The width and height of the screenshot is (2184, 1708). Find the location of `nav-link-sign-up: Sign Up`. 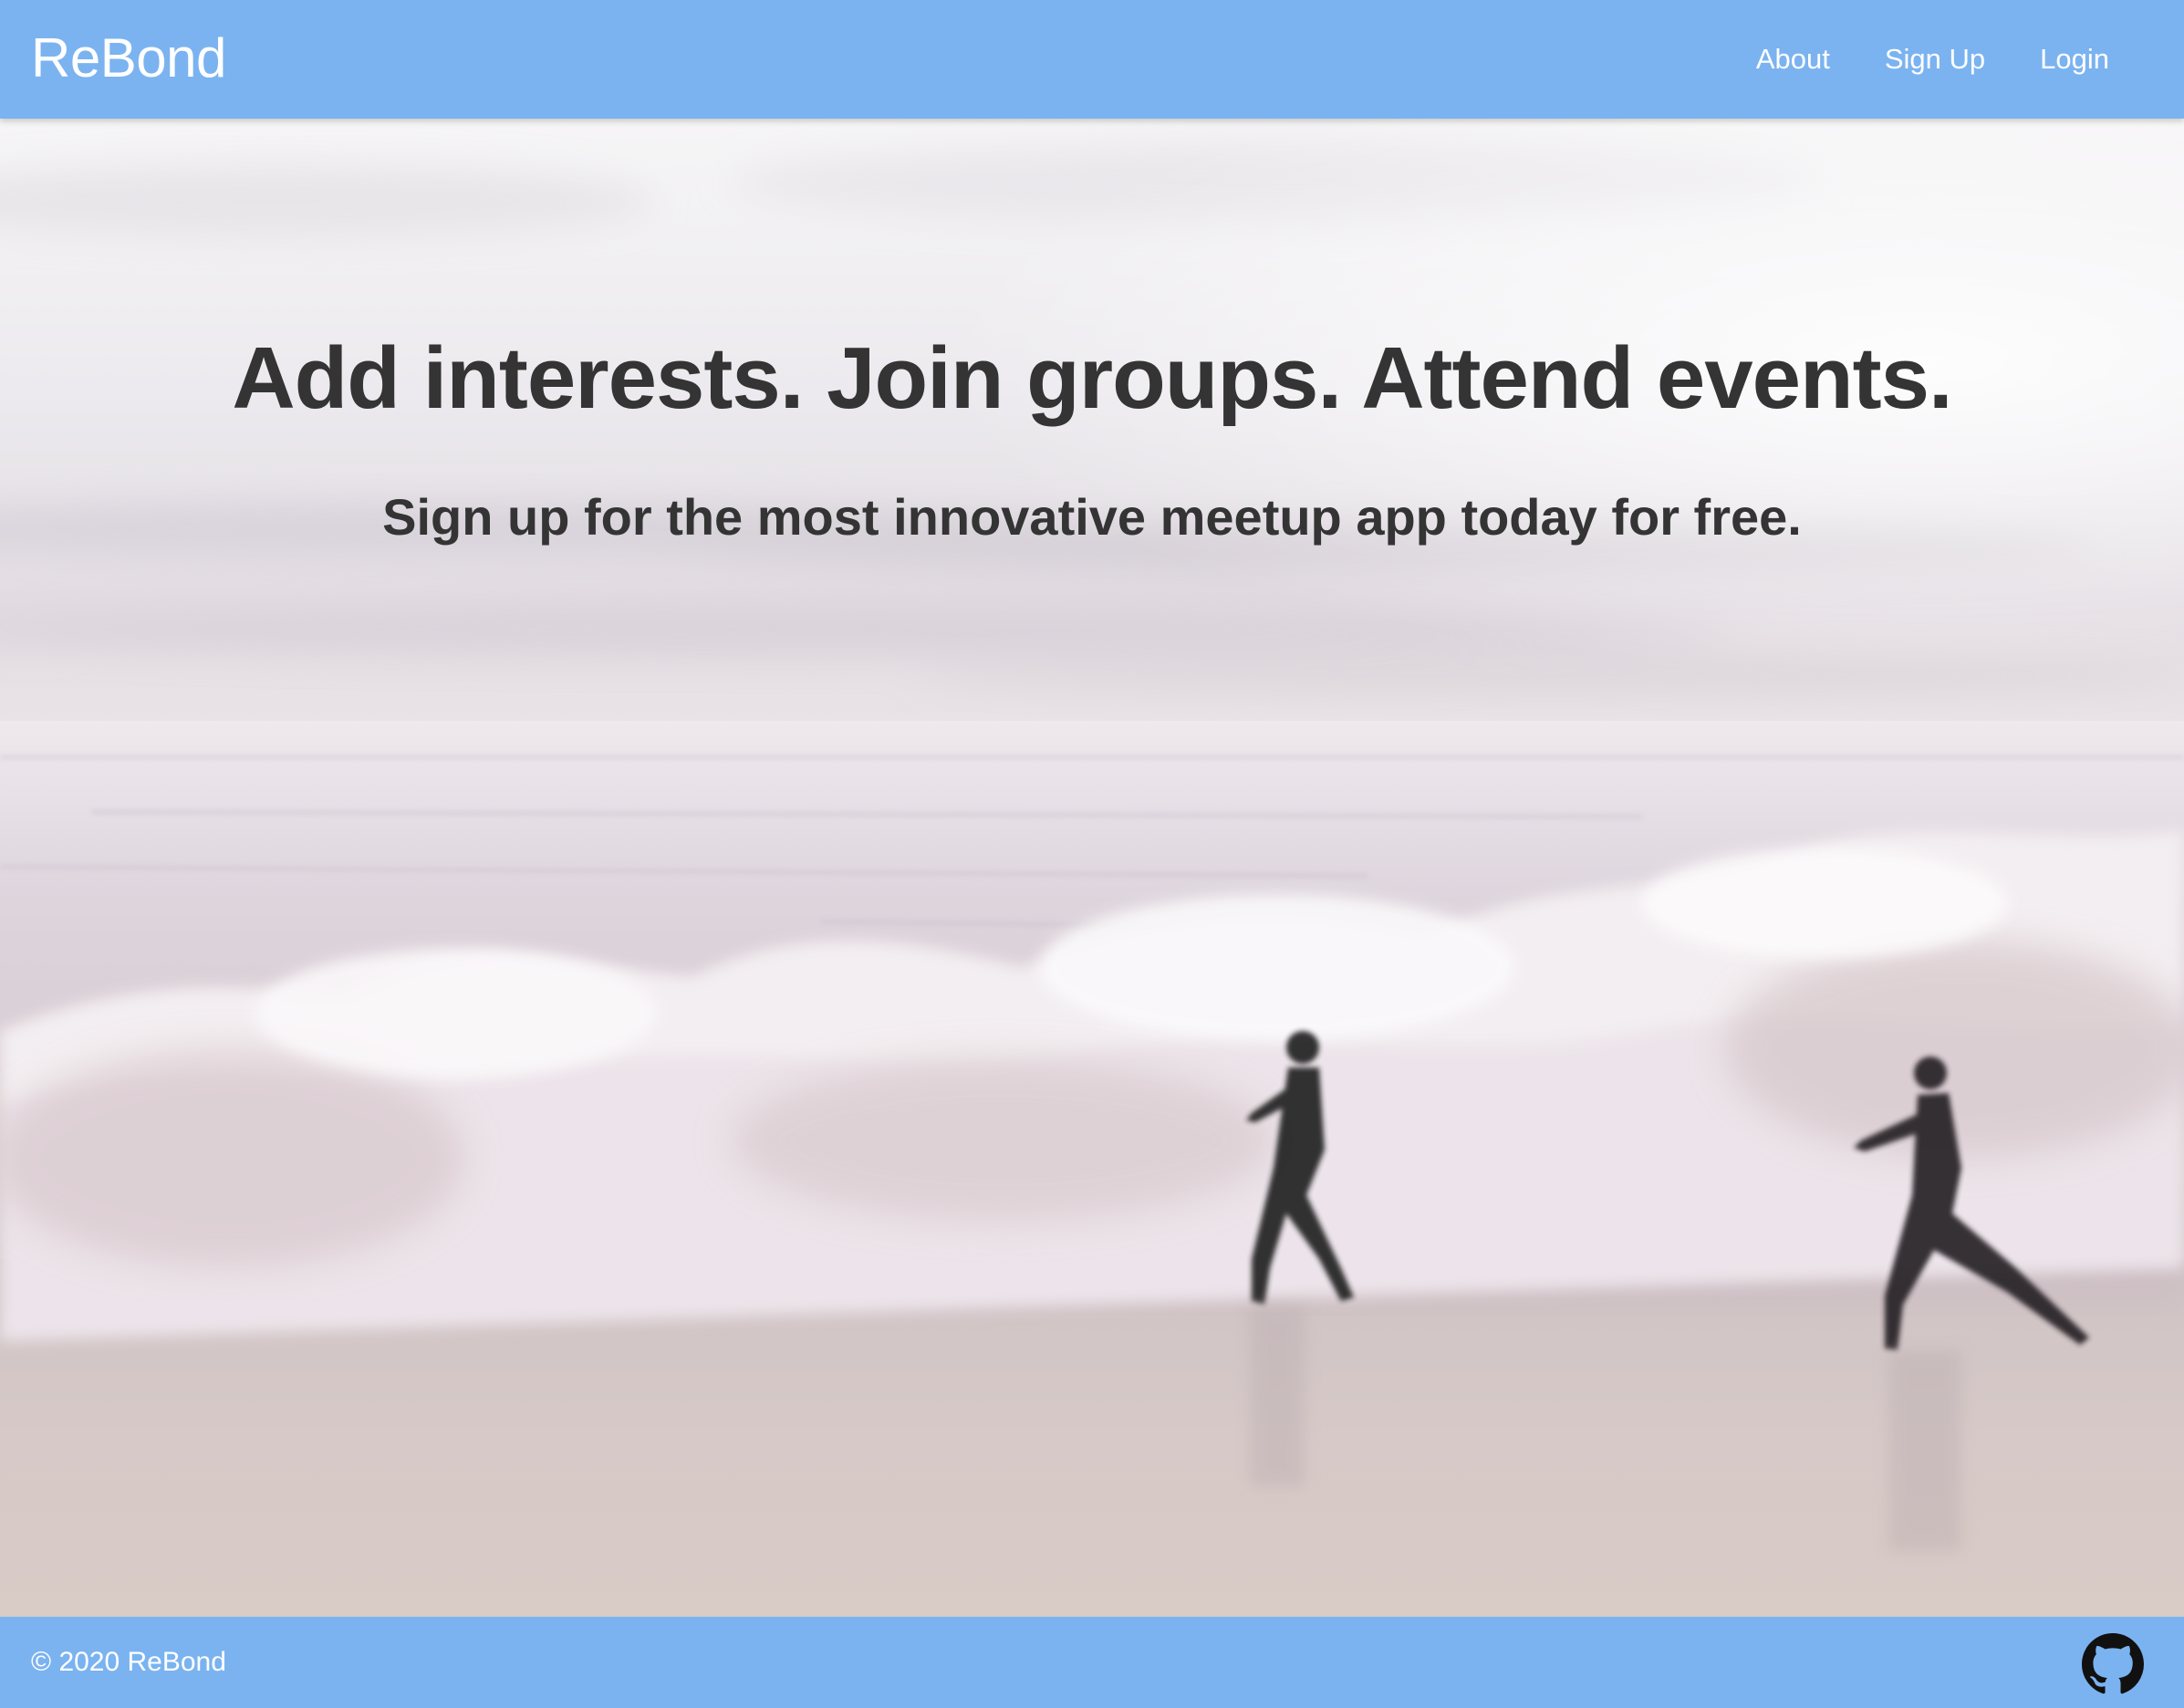

nav-link-sign-up: Sign Up is located at coordinates (1935, 59).